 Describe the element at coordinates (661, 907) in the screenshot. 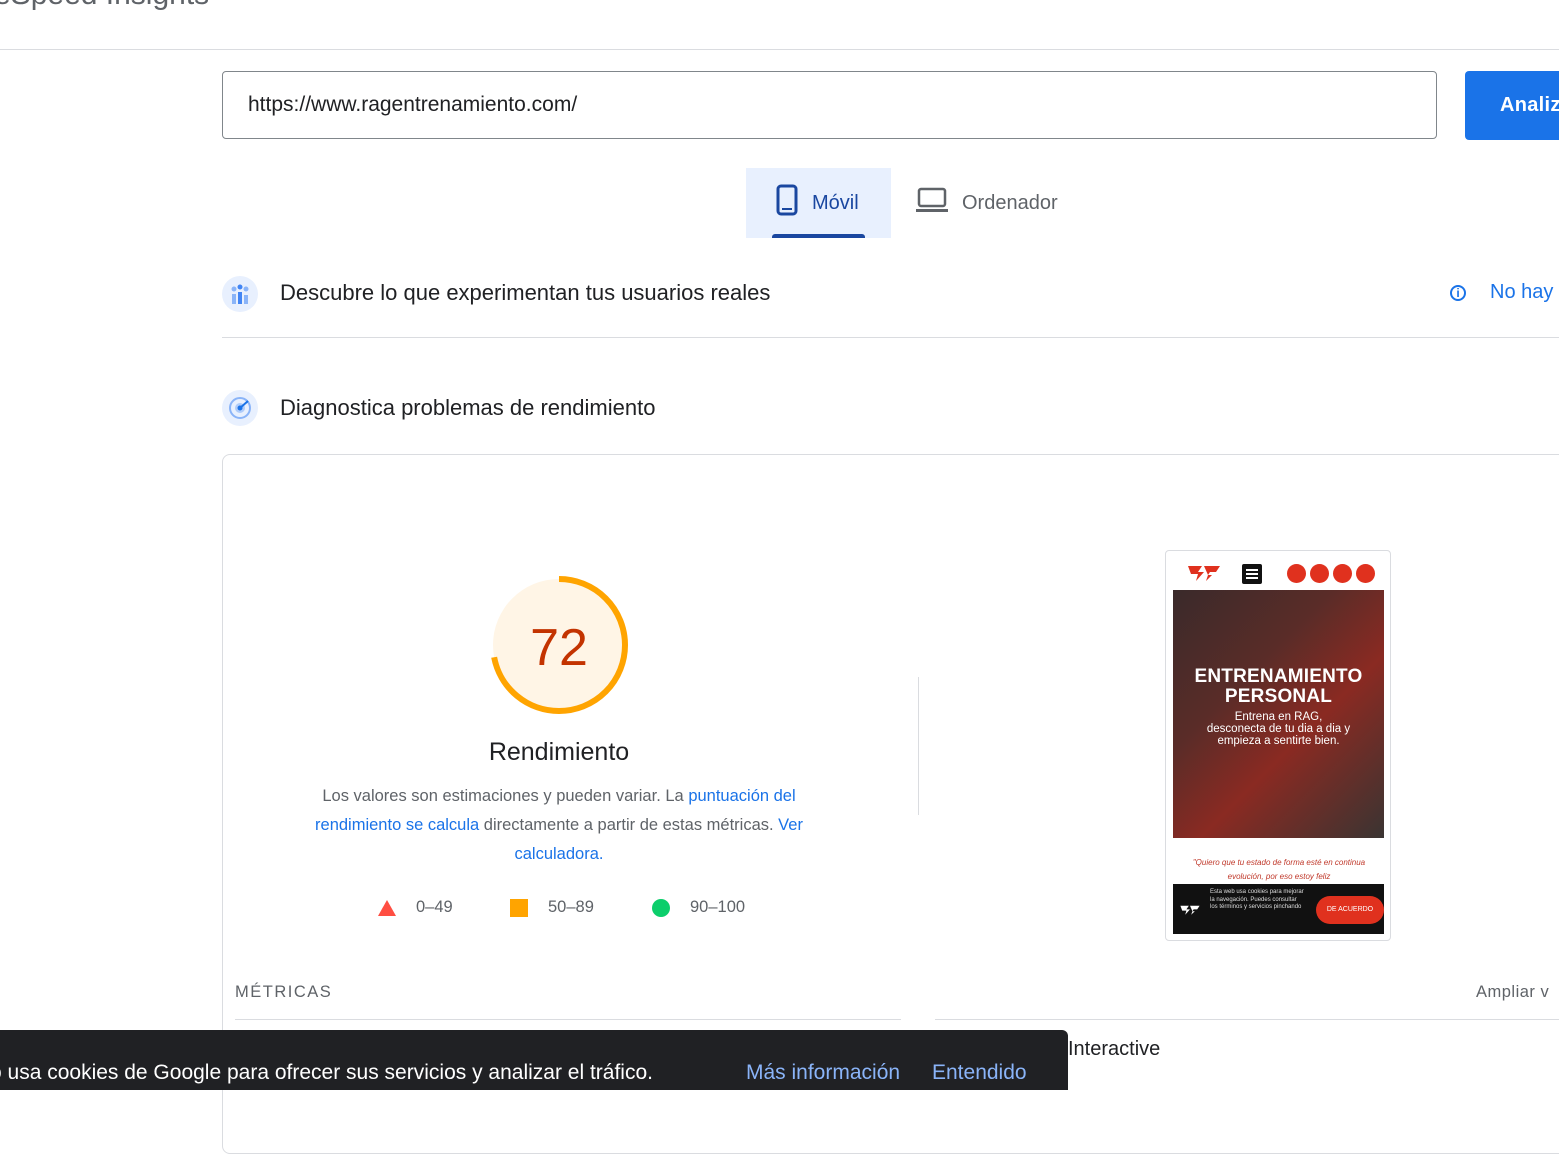

I see `circle-icon` at that location.